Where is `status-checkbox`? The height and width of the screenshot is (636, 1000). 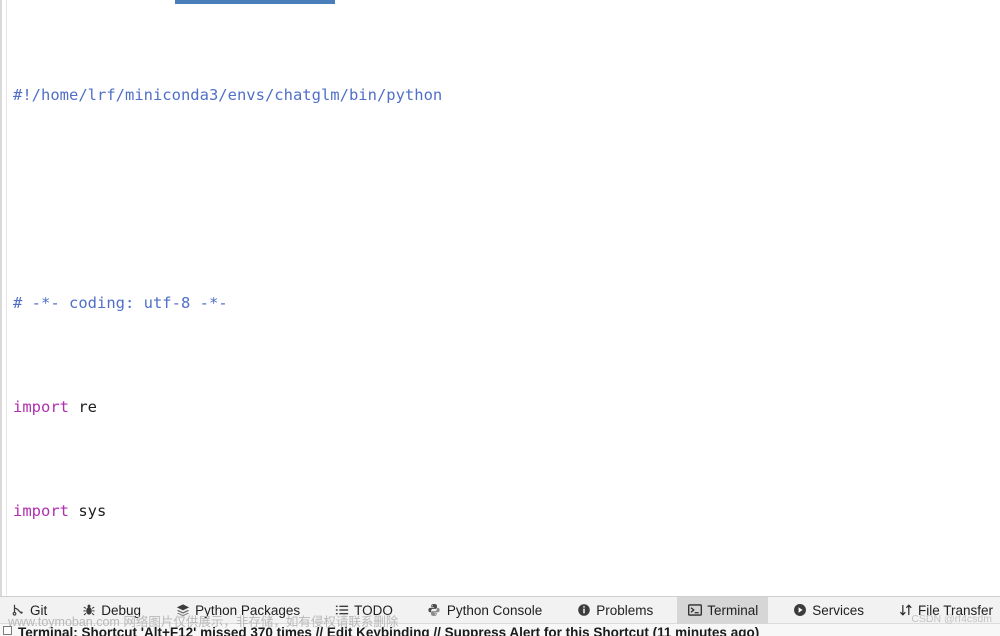
status-checkbox is located at coordinates (7, 630).